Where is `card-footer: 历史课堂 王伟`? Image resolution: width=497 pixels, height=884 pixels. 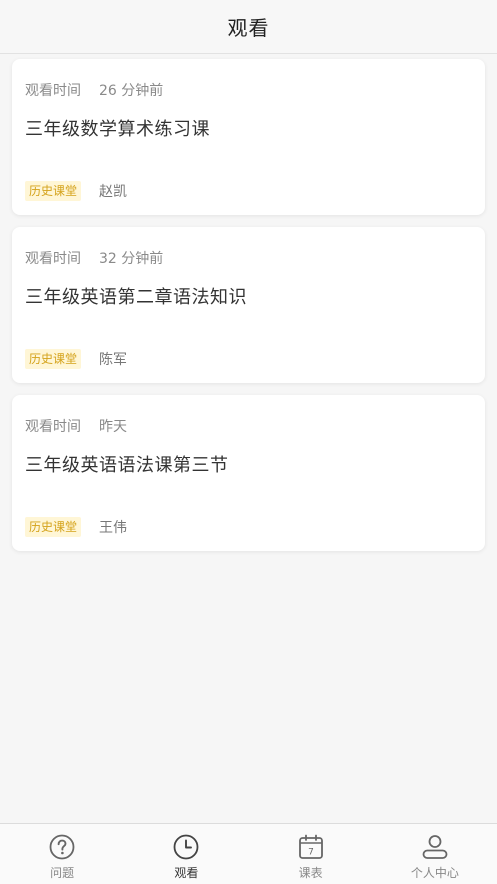 card-footer: 历史课堂 王伟 is located at coordinates (76, 527).